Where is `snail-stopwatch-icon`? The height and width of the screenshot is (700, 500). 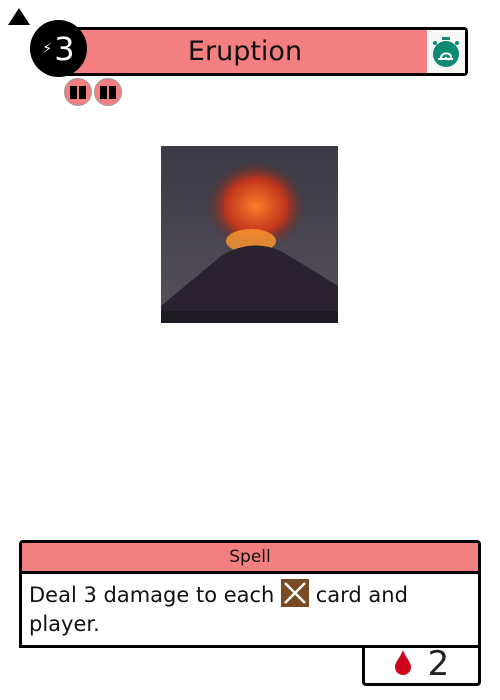
snail-stopwatch-icon is located at coordinates (446, 51).